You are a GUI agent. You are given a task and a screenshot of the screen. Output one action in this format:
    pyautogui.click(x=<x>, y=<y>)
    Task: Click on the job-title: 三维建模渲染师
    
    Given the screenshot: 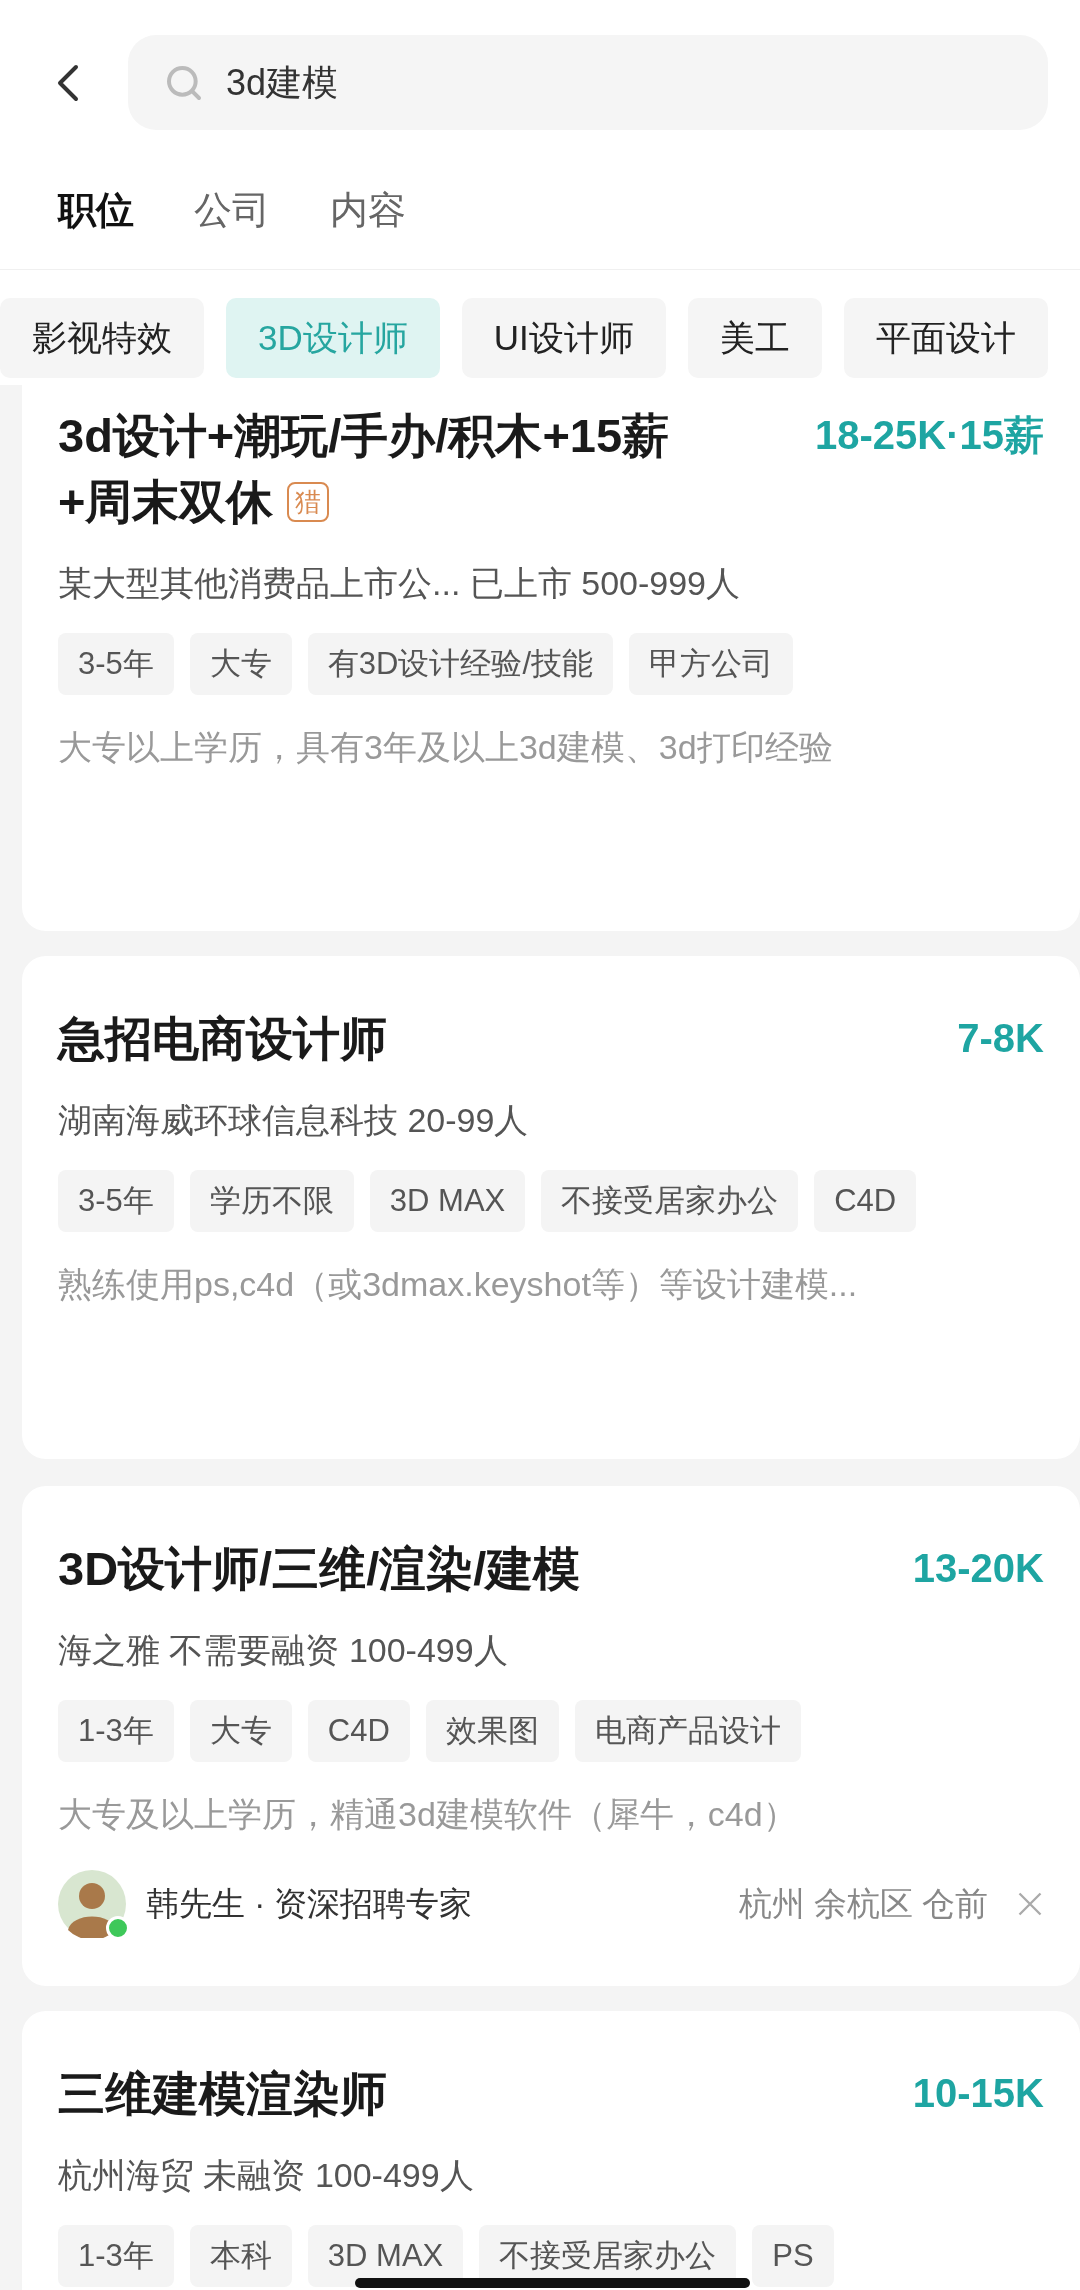 What is the action you would take?
    pyautogui.click(x=222, y=2094)
    